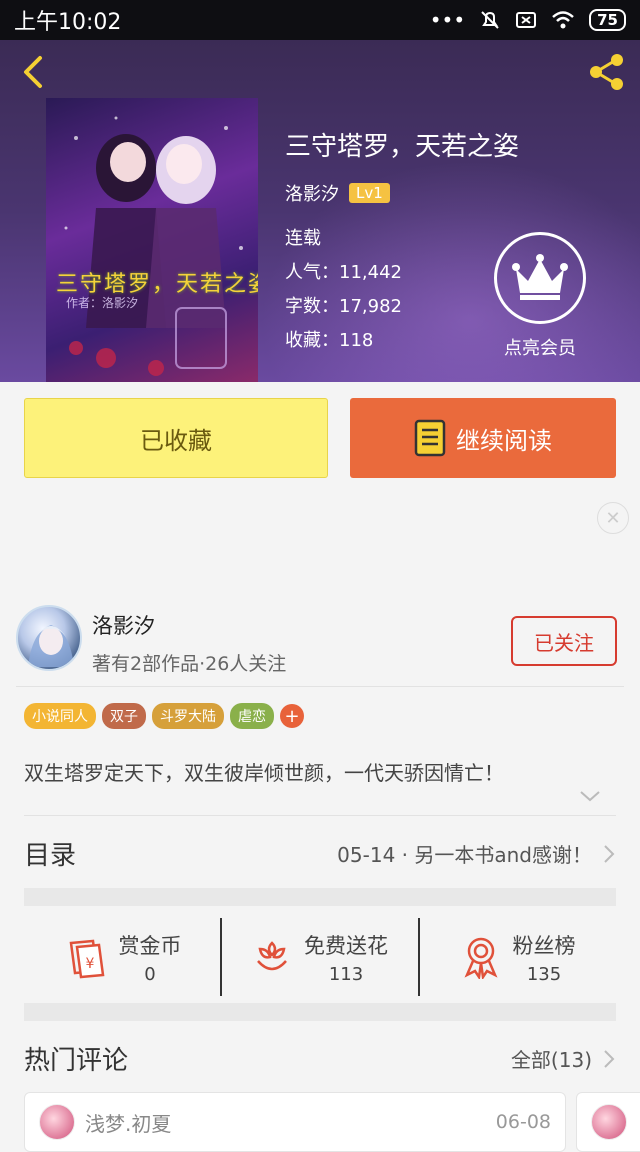 The height and width of the screenshot is (1152, 640). I want to click on collected-button: 已收藏, so click(176, 438).